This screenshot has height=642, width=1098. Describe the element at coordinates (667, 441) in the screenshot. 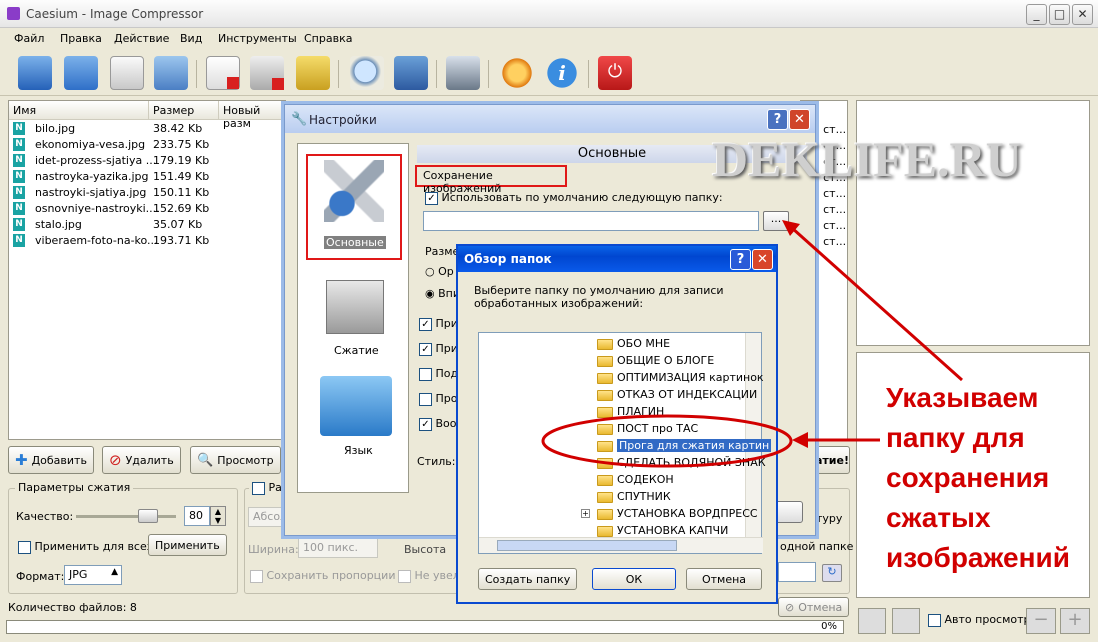

I see `highlight-ellipse` at that location.